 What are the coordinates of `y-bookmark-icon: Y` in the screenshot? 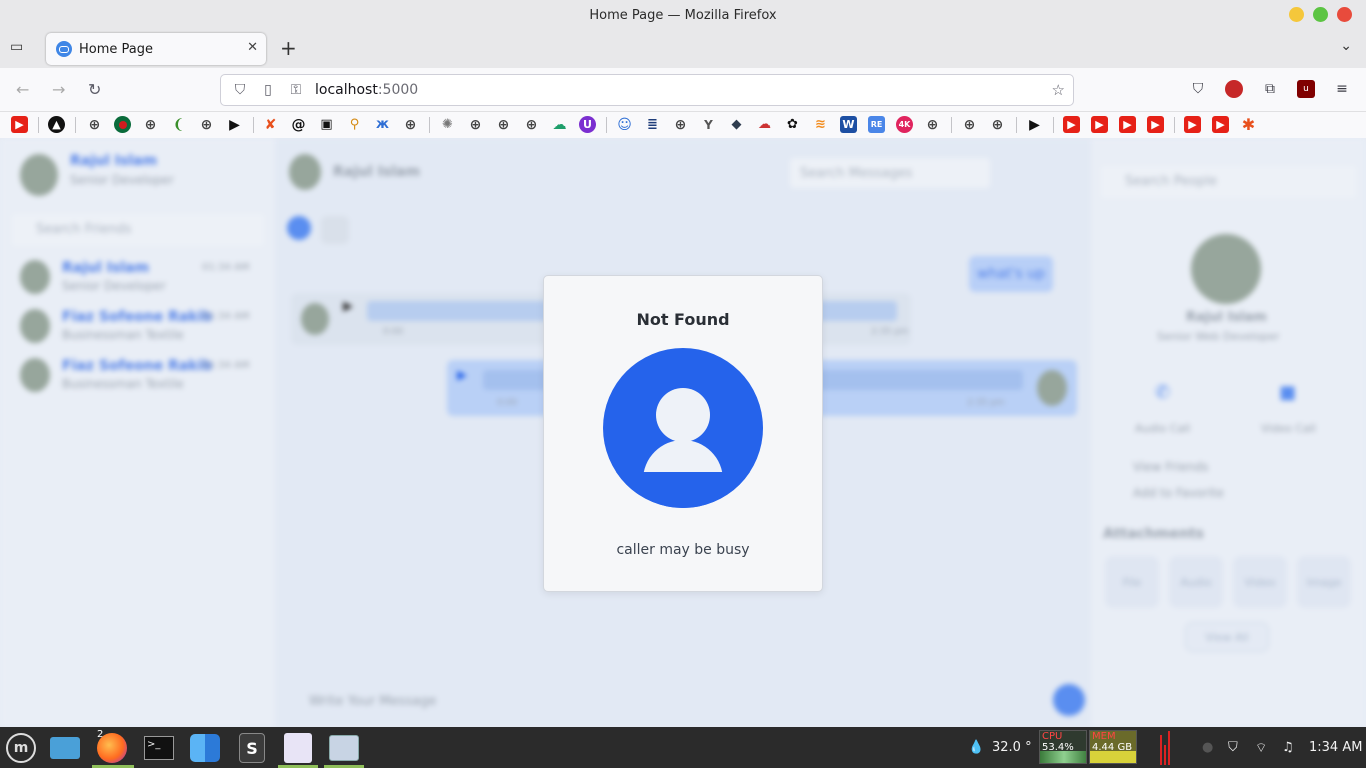 It's located at (708, 124).